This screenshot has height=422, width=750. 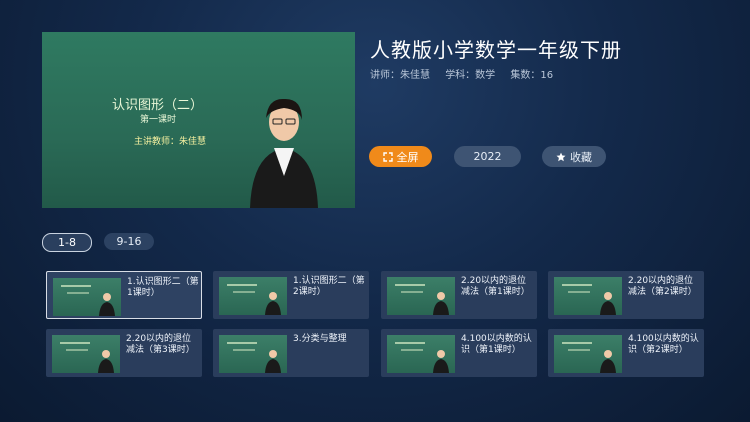 What do you see at coordinates (495, 286) in the screenshot?
I see `episode-label: 2.20以内的退位减法（第1课时）` at bounding box center [495, 286].